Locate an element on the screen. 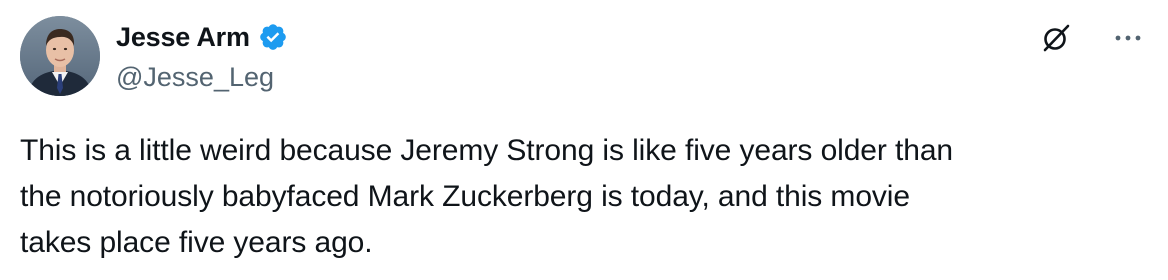 The width and height of the screenshot is (1168, 280). author-display-name: Jesse Arm is located at coordinates (183, 37).